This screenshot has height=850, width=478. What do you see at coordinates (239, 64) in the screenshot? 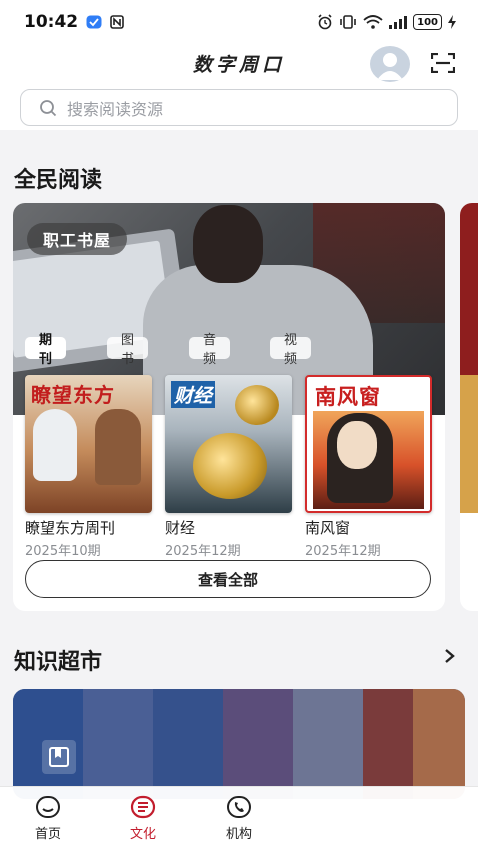
I see `app-header: 数字周口` at bounding box center [239, 64].